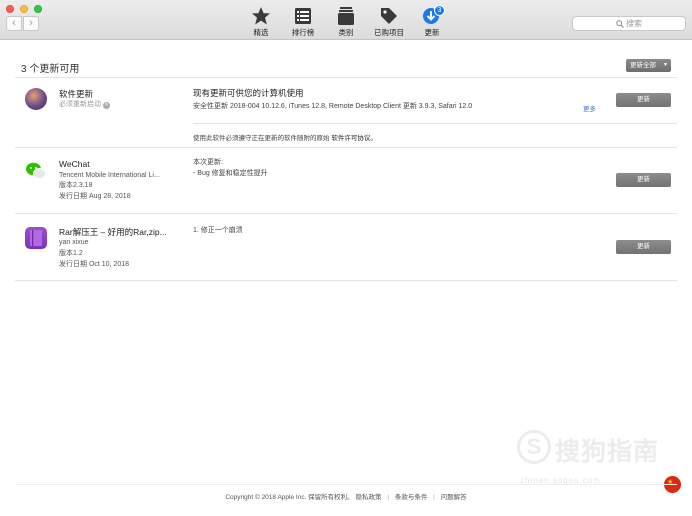 The height and width of the screenshot is (516, 692). What do you see at coordinates (303, 32) in the screenshot?
I see `tab-label: 排行榜` at bounding box center [303, 32].